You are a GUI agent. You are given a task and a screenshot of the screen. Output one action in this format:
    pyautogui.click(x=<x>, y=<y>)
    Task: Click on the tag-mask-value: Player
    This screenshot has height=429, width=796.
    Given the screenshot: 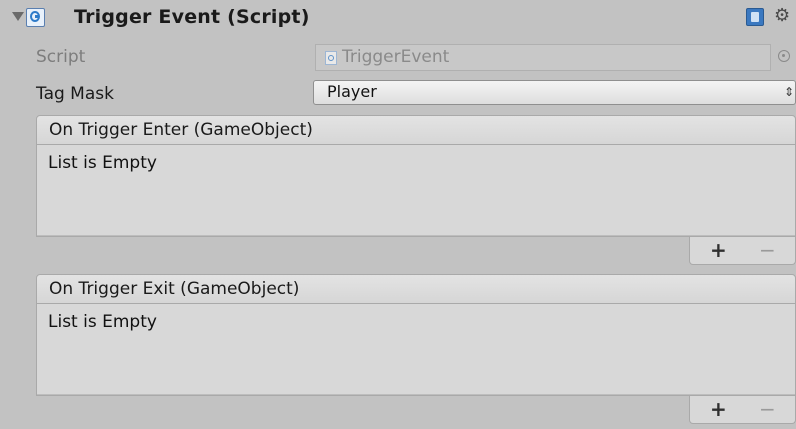 What is the action you would take?
    pyautogui.click(x=352, y=91)
    